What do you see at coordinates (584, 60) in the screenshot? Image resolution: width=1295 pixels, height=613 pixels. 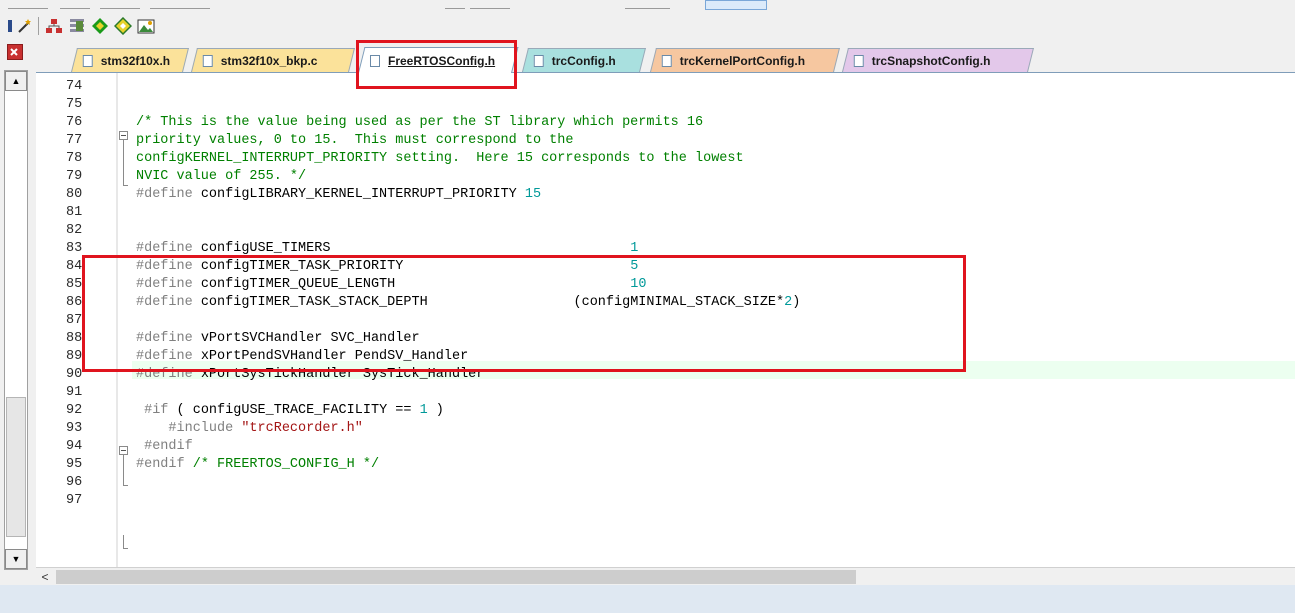 I see `tab-trcconfig-h: trcConfig.h` at bounding box center [584, 60].